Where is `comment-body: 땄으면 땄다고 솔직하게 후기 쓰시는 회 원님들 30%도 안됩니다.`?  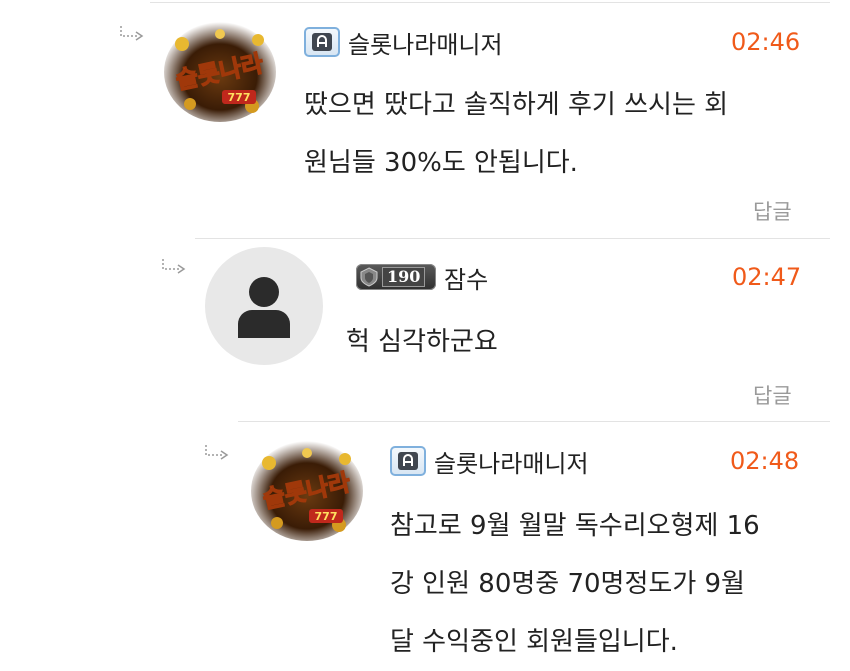
comment-body: 땄으면 땄다고 솔직하게 후기 쓰시는 회 원님들 30%도 안됩니다. is located at coordinates (554, 134).